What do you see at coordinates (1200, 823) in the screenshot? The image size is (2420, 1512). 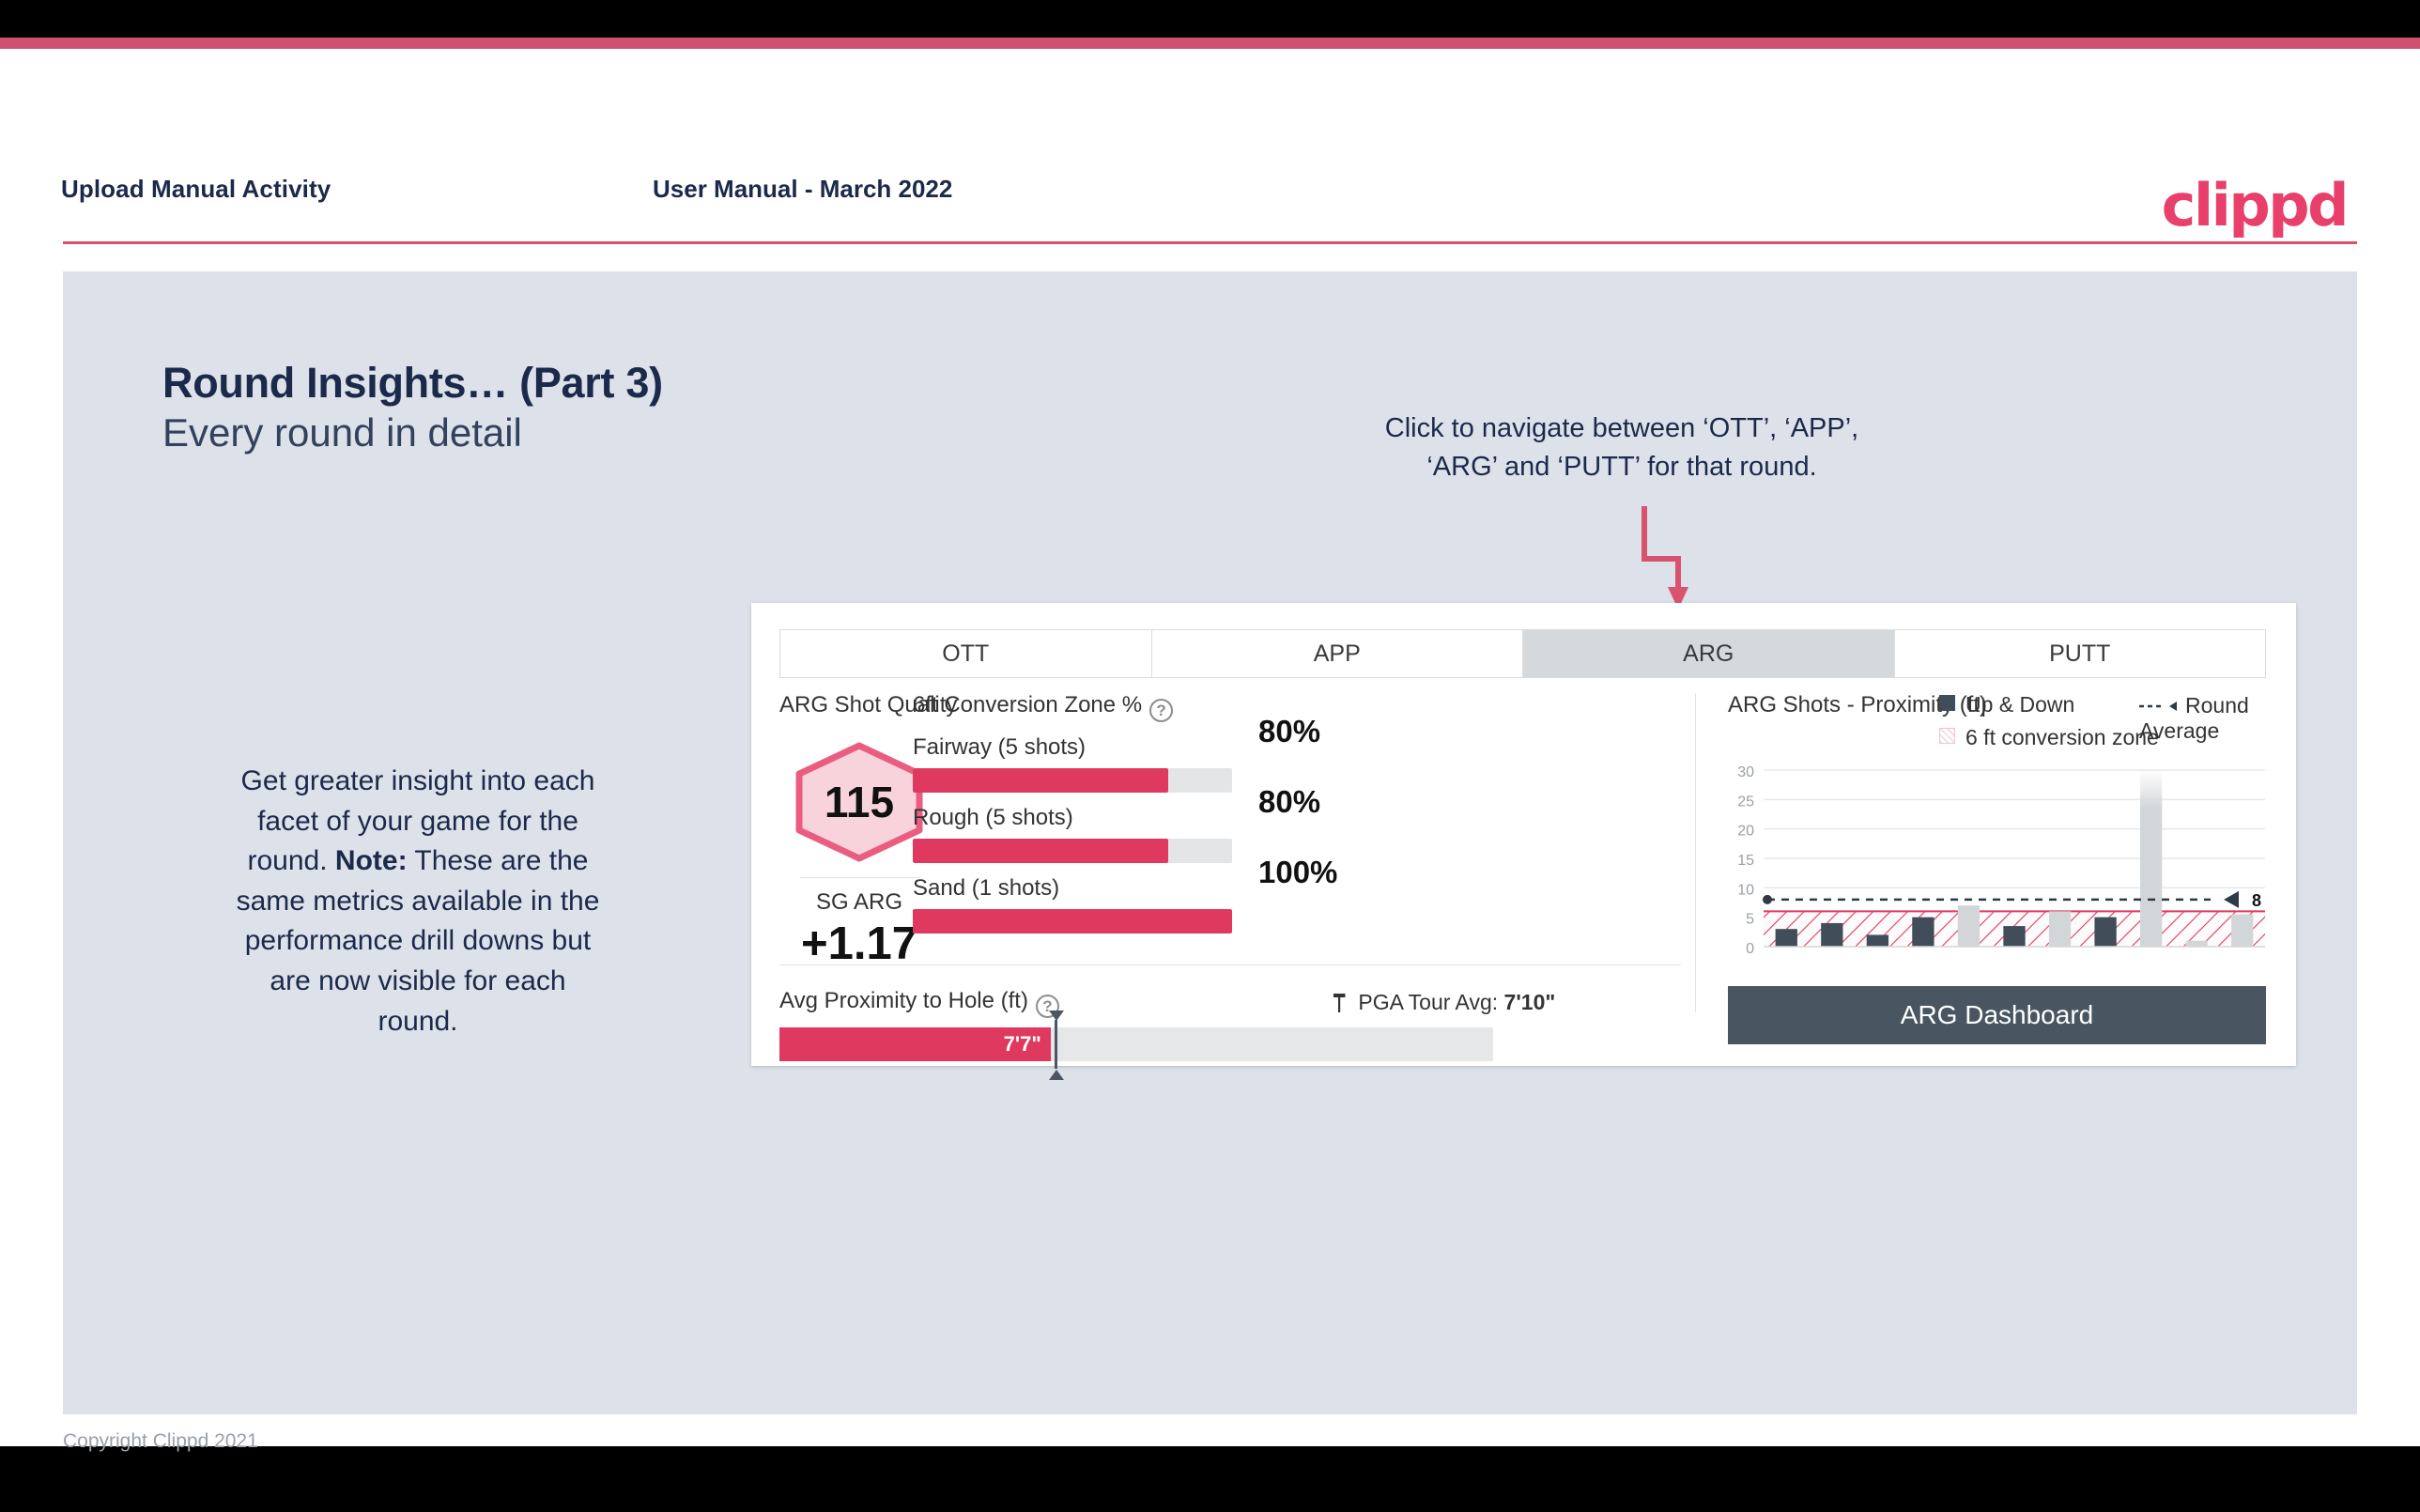 I see `conversion-row-rough: Rough (5 shots) 80%` at bounding box center [1200, 823].